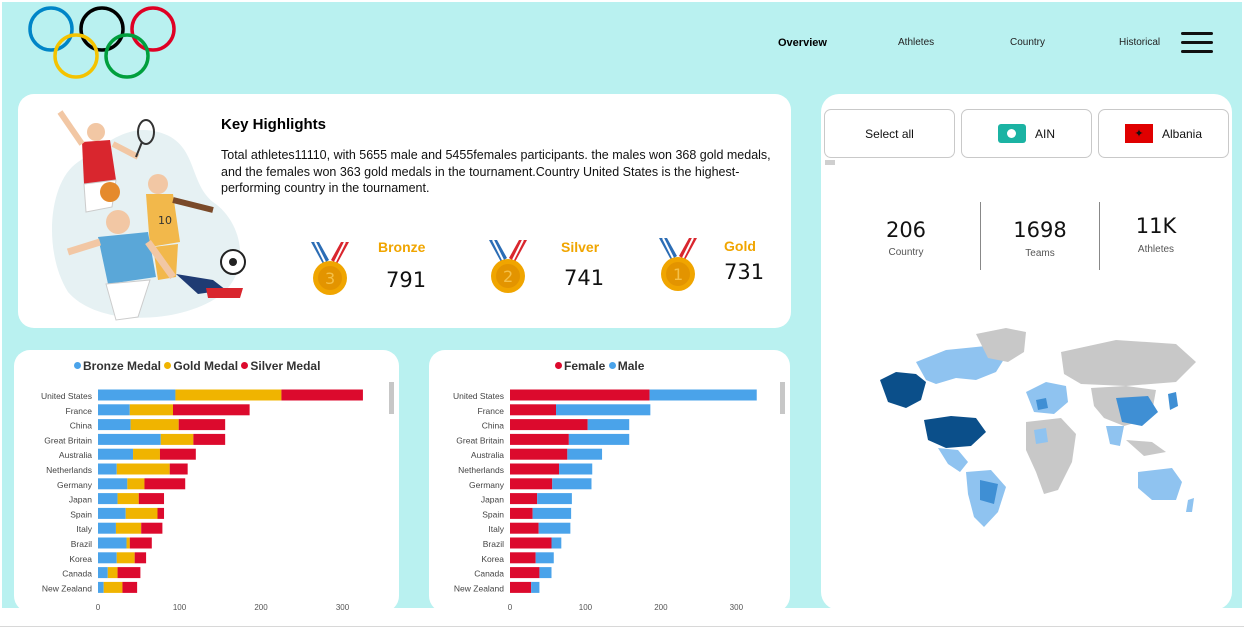  I want to click on slicer-ain-label: AIN, so click(1044, 133).